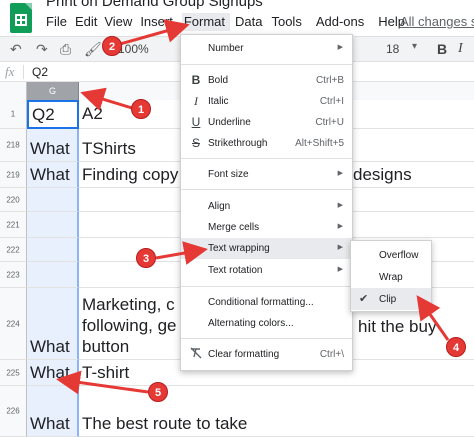  What do you see at coordinates (397, 326) in the screenshot?
I see `cell-overflow-text: hit the buy` at bounding box center [397, 326].